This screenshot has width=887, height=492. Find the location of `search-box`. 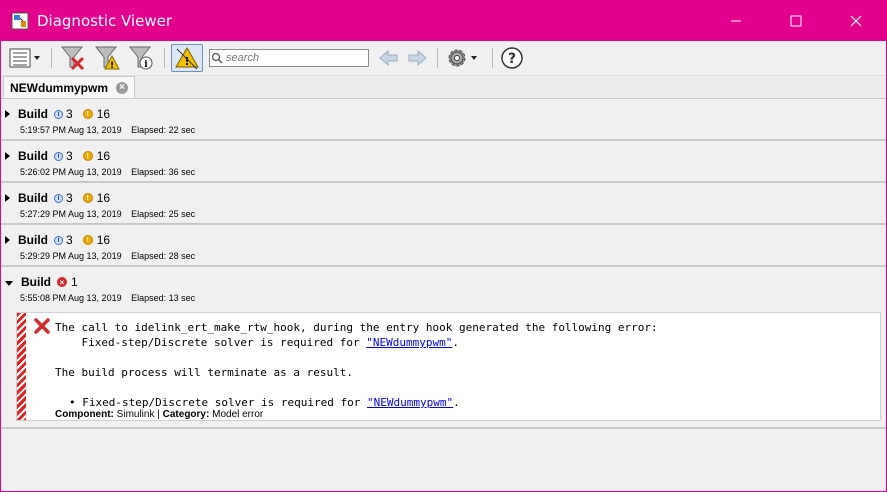

search-box is located at coordinates (289, 58).